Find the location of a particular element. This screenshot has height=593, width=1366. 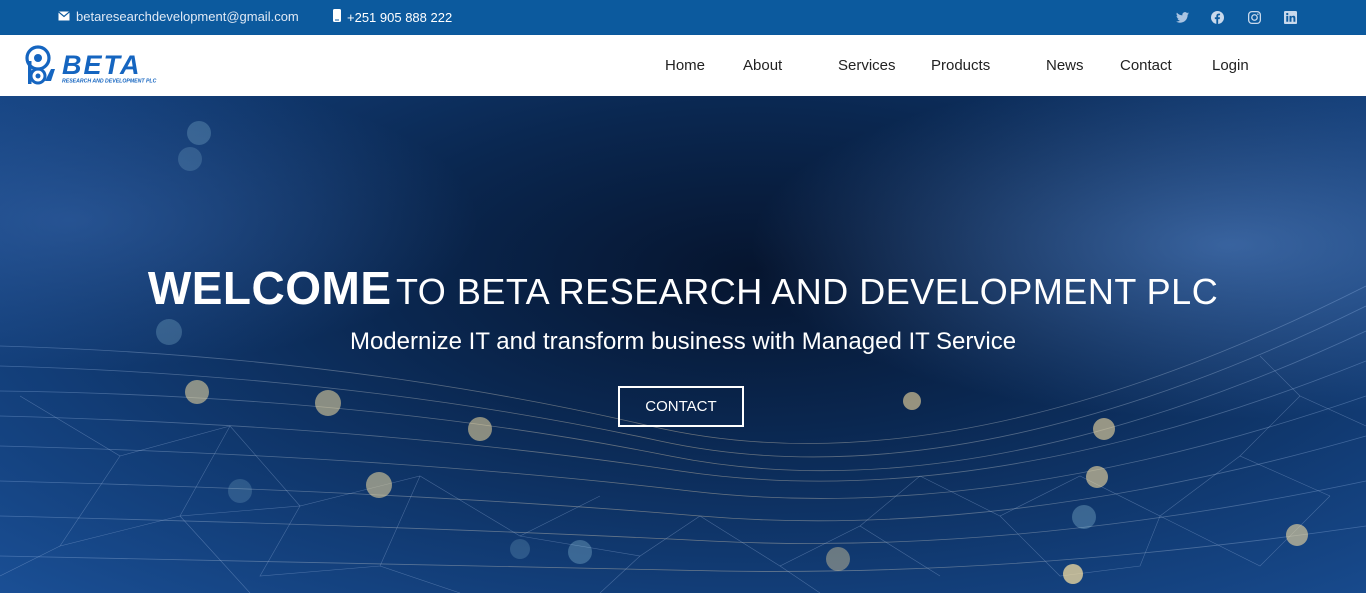

nav-contact: Contact is located at coordinates (1146, 66).